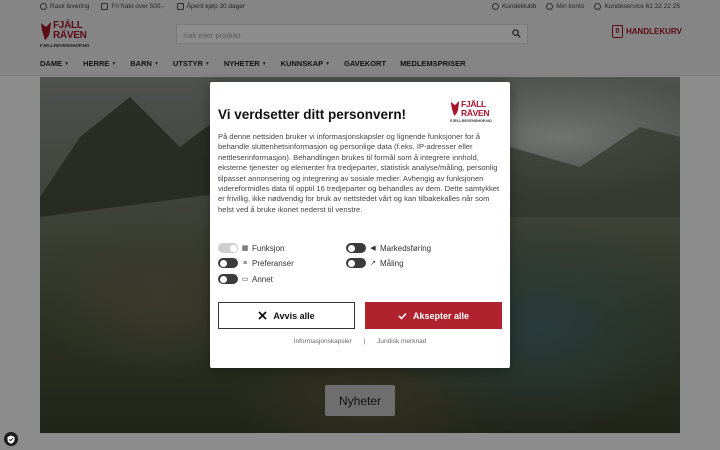 The height and width of the screenshot is (450, 720). What do you see at coordinates (286, 315) in the screenshot?
I see `reject-all-button: Avvis alle` at bounding box center [286, 315].